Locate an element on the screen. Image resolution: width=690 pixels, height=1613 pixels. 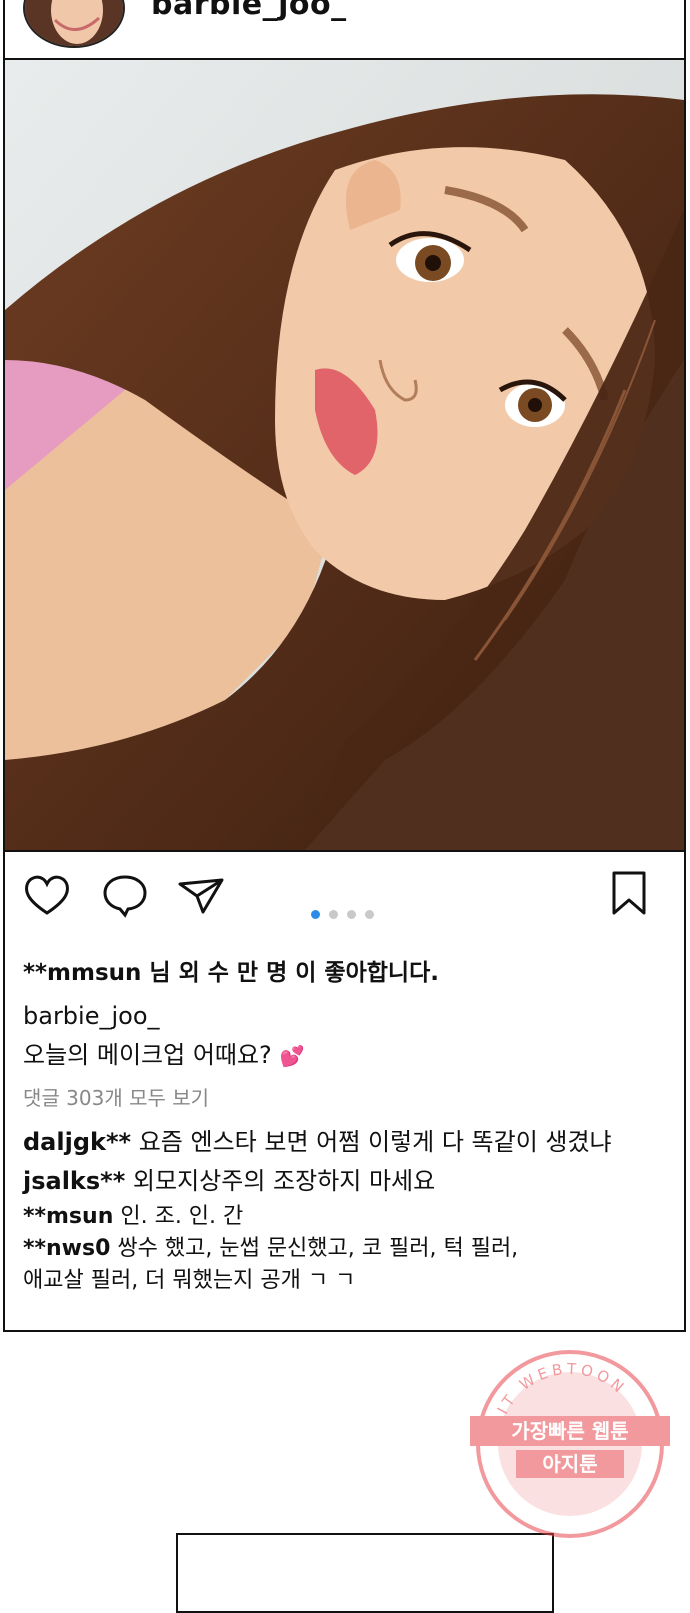
caption: 오늘의 메이크업 어때요? 💕 is located at coordinates (163, 1052).